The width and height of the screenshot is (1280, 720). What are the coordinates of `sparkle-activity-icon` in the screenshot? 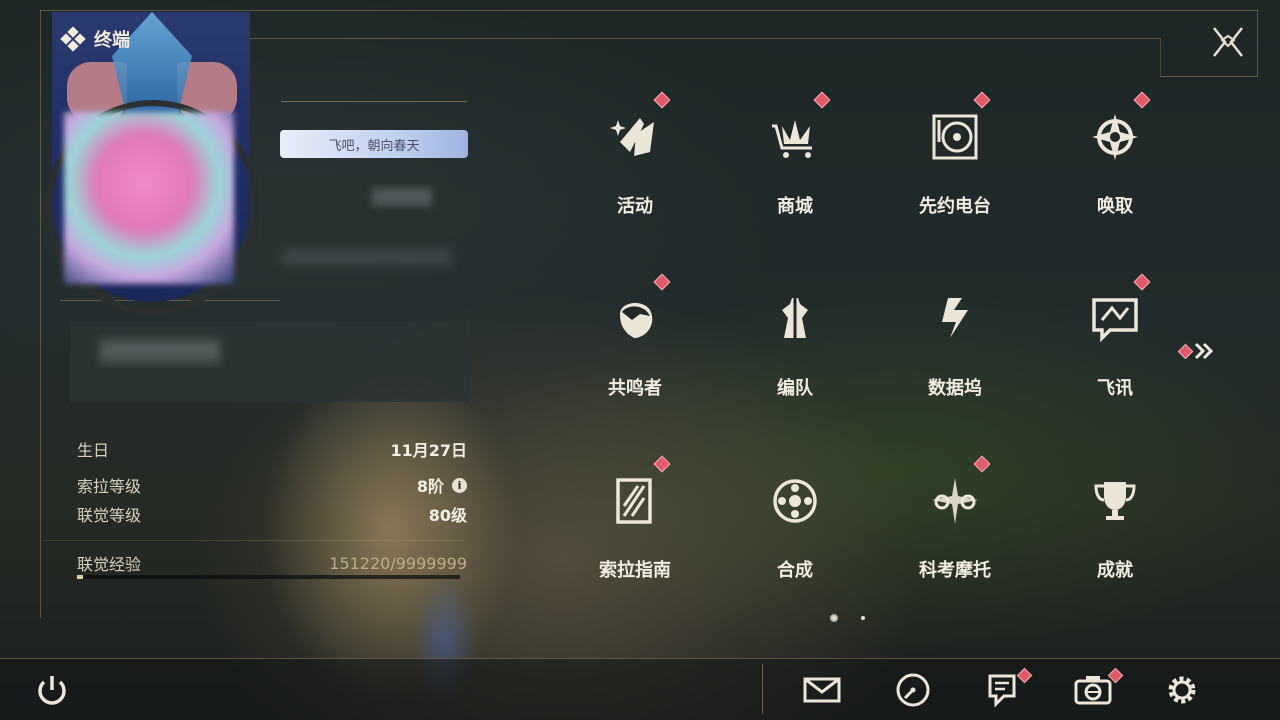 It's located at (632, 137).